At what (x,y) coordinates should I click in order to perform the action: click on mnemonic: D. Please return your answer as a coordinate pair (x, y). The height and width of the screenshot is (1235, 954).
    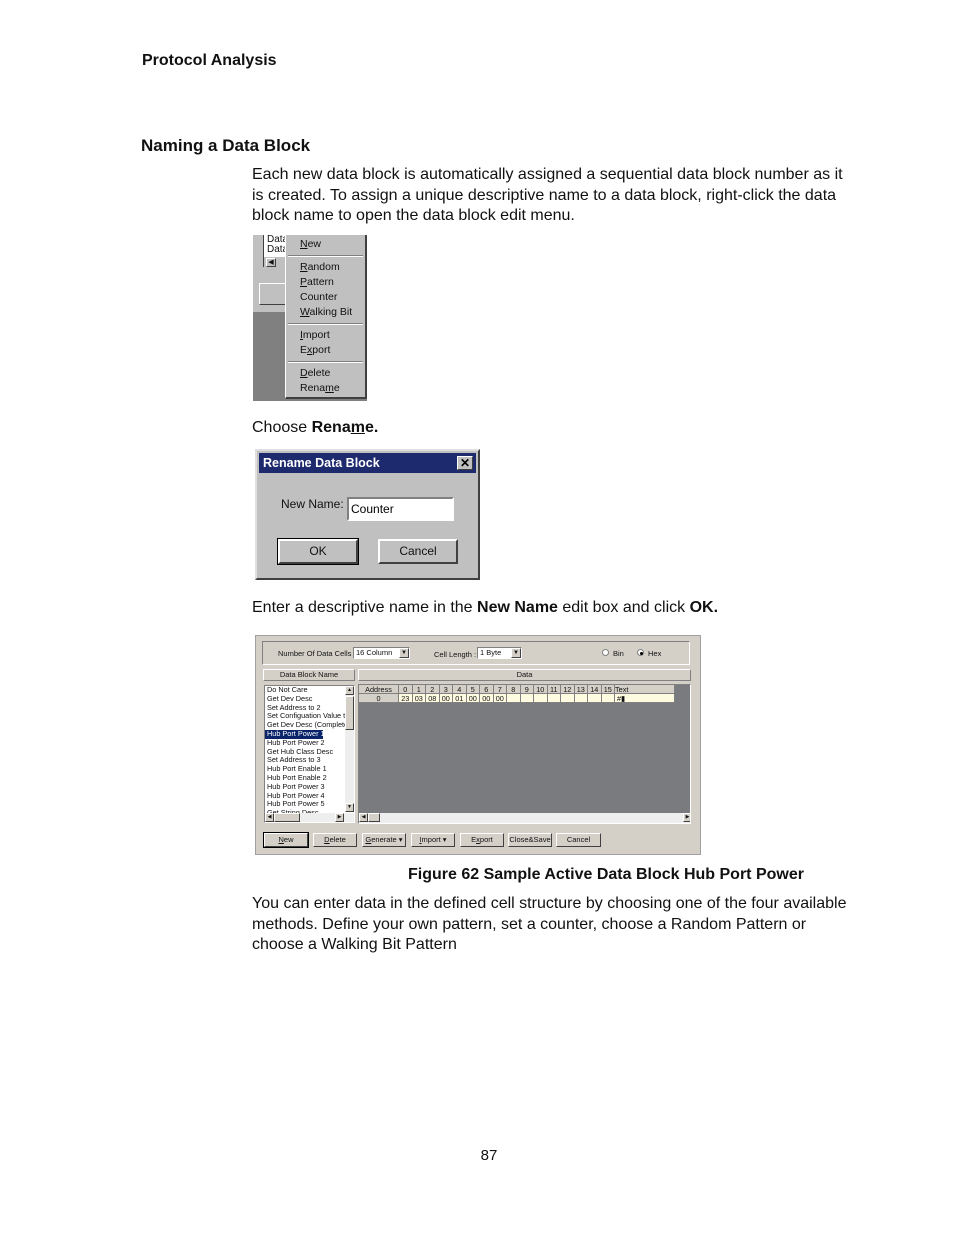
    Looking at the image, I should click on (304, 373).